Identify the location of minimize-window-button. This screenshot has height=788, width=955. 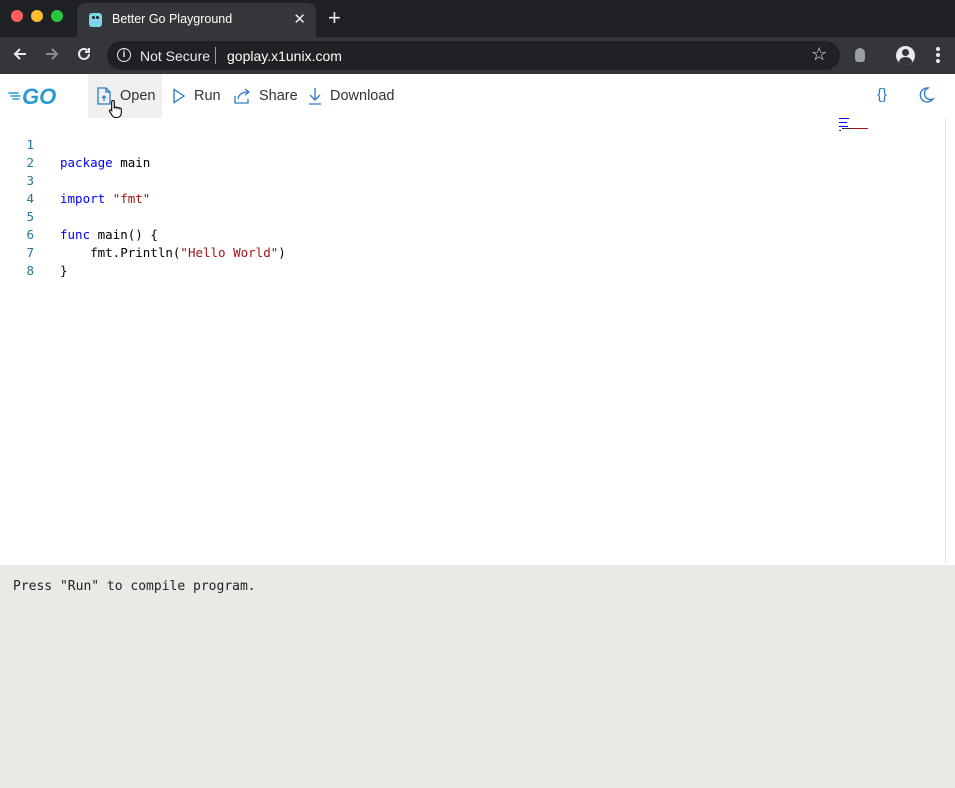
(37, 16).